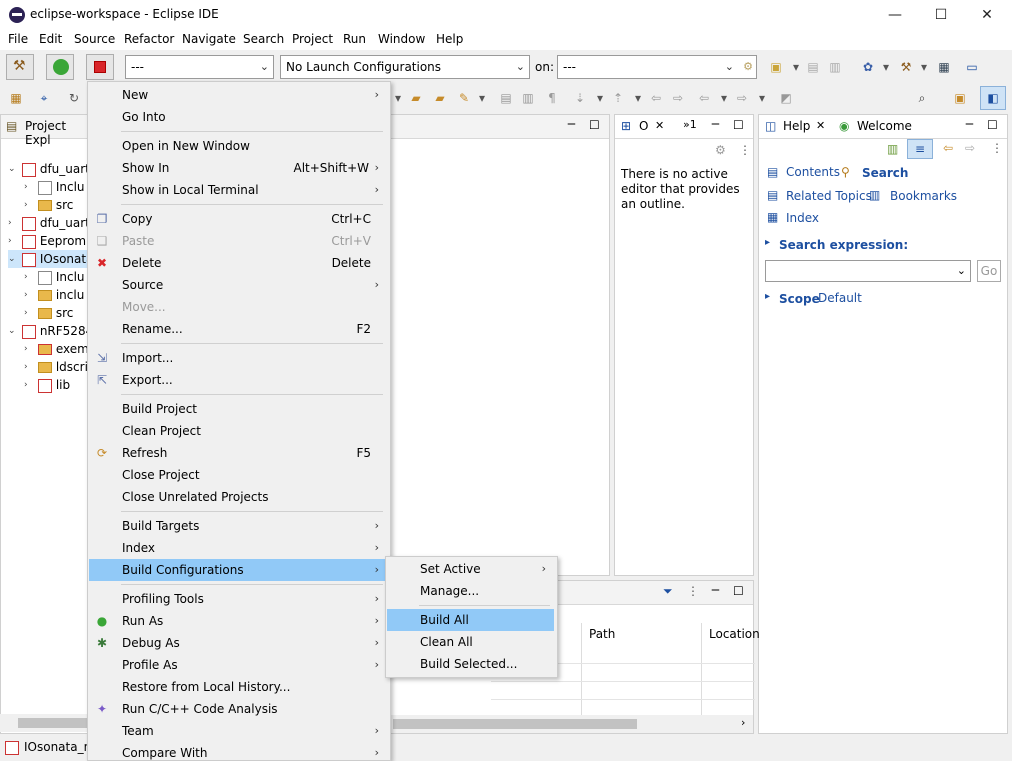 The image size is (1012, 761). What do you see at coordinates (796, 126) in the screenshot?
I see `help-tab: Help` at bounding box center [796, 126].